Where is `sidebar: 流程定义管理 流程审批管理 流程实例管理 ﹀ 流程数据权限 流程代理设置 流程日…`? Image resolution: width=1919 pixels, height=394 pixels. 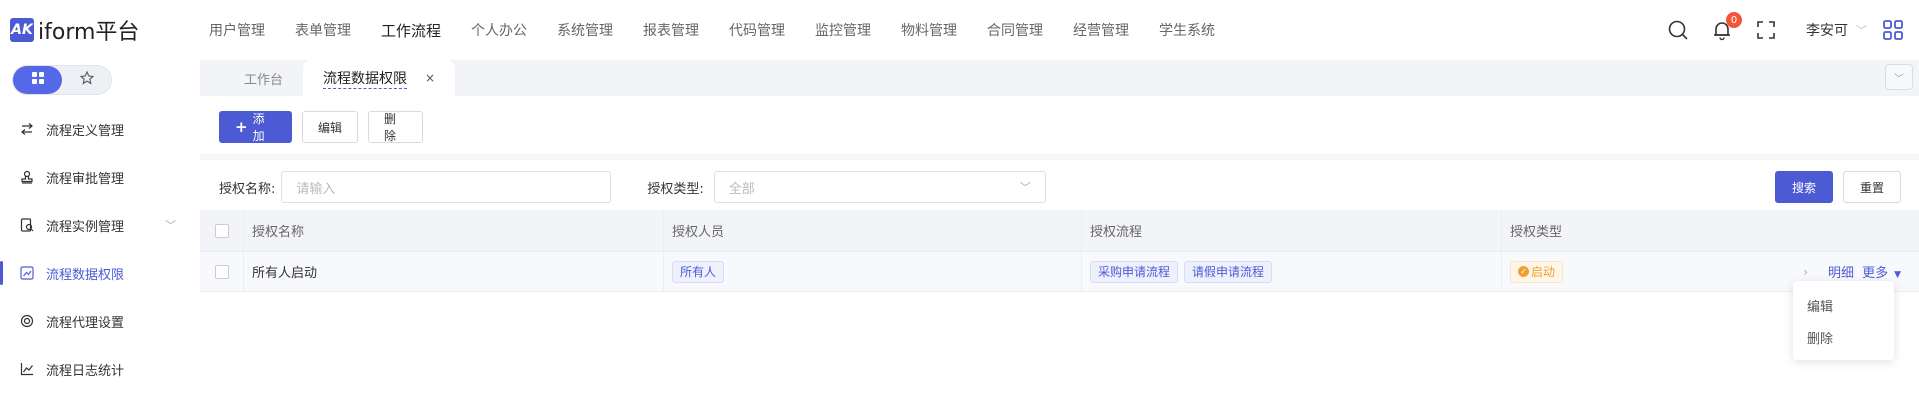 sidebar: 流程定义管理 流程审批管理 流程实例管理 ﹀ 流程数据权限 流程代理设置 流程日… is located at coordinates (100, 227).